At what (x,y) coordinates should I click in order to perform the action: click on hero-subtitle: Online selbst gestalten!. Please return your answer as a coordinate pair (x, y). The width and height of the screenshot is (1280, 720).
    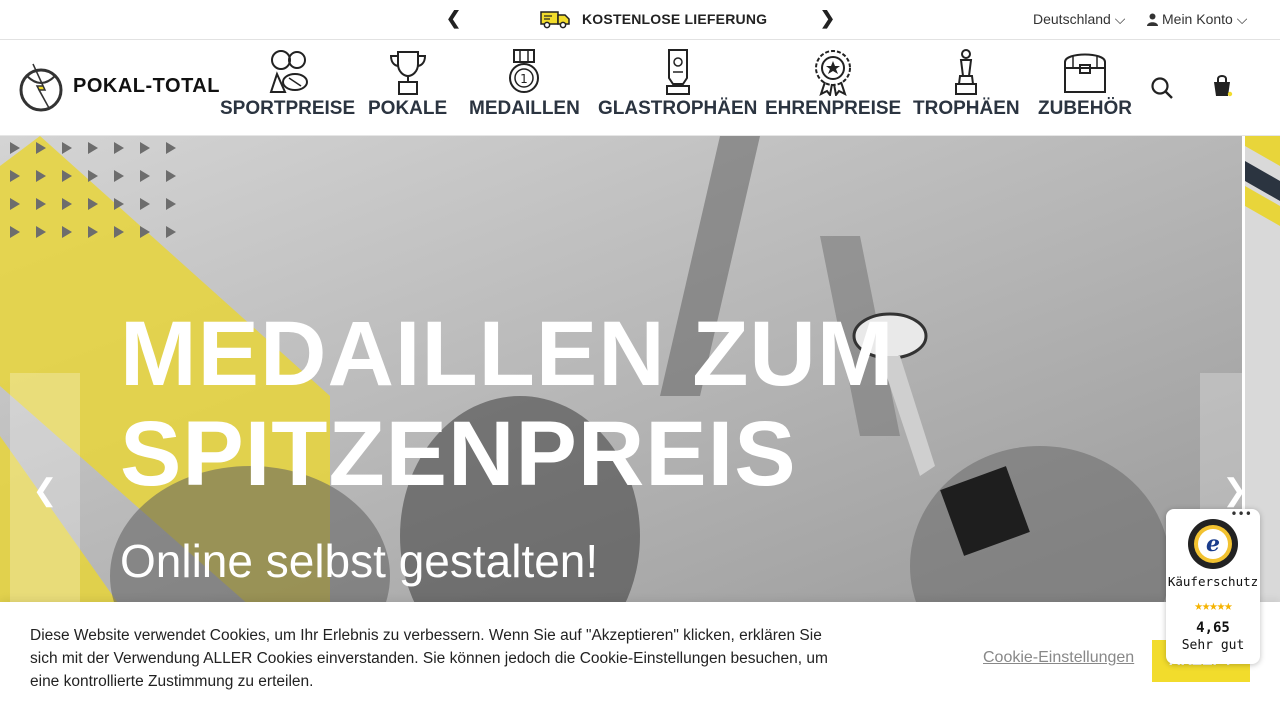
    Looking at the image, I should click on (359, 561).